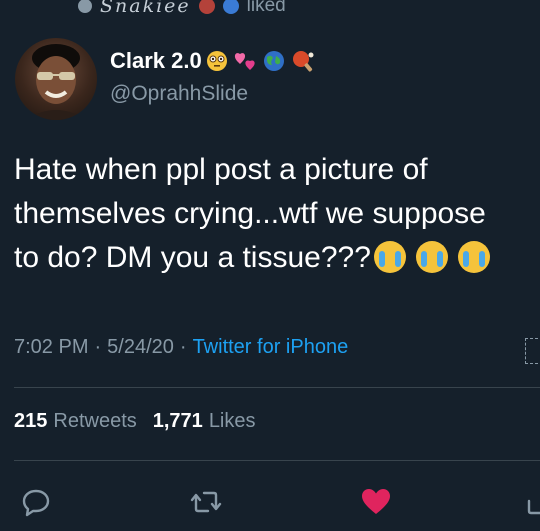 This screenshot has width=540, height=531. Describe the element at coordinates (192, 257) in the screenshot. I see `tweet-text-line: to do? DM you a tissue???` at that location.